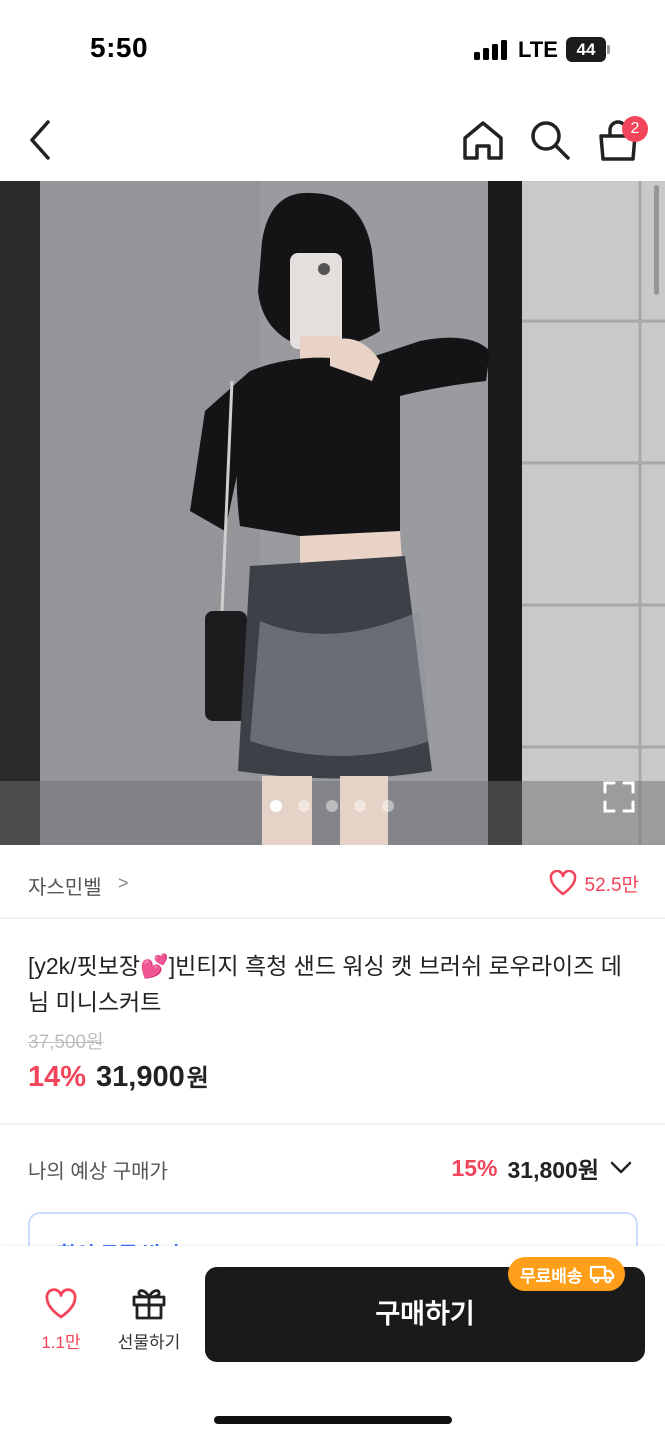  I want to click on gift-icon, so click(149, 1304).